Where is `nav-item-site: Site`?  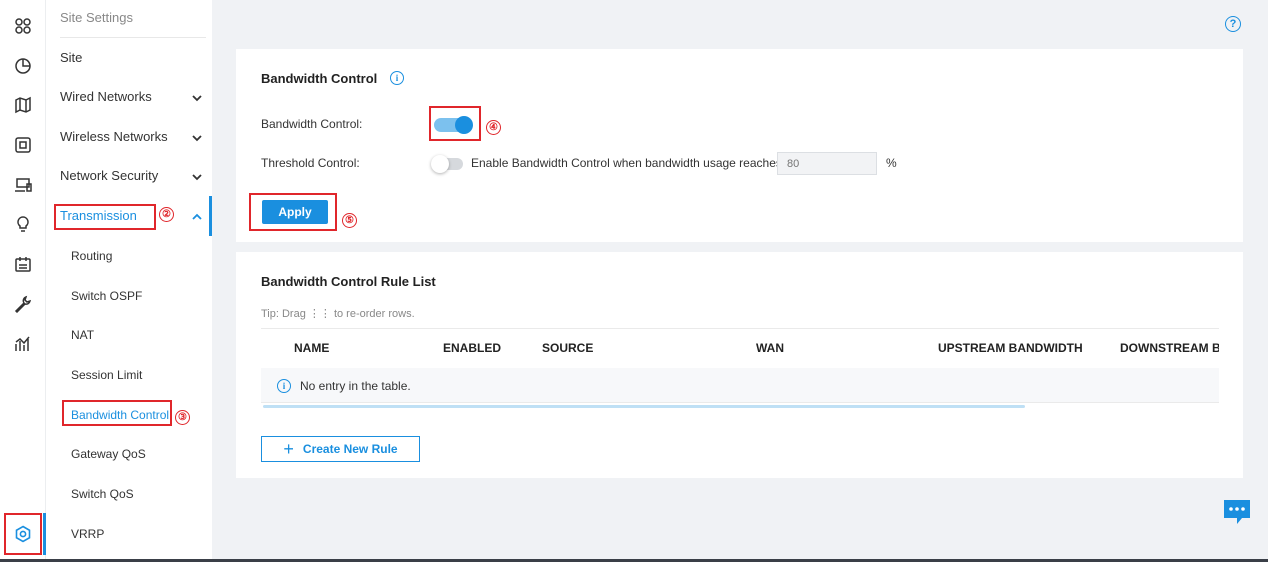
nav-item-site: Site is located at coordinates (135, 57).